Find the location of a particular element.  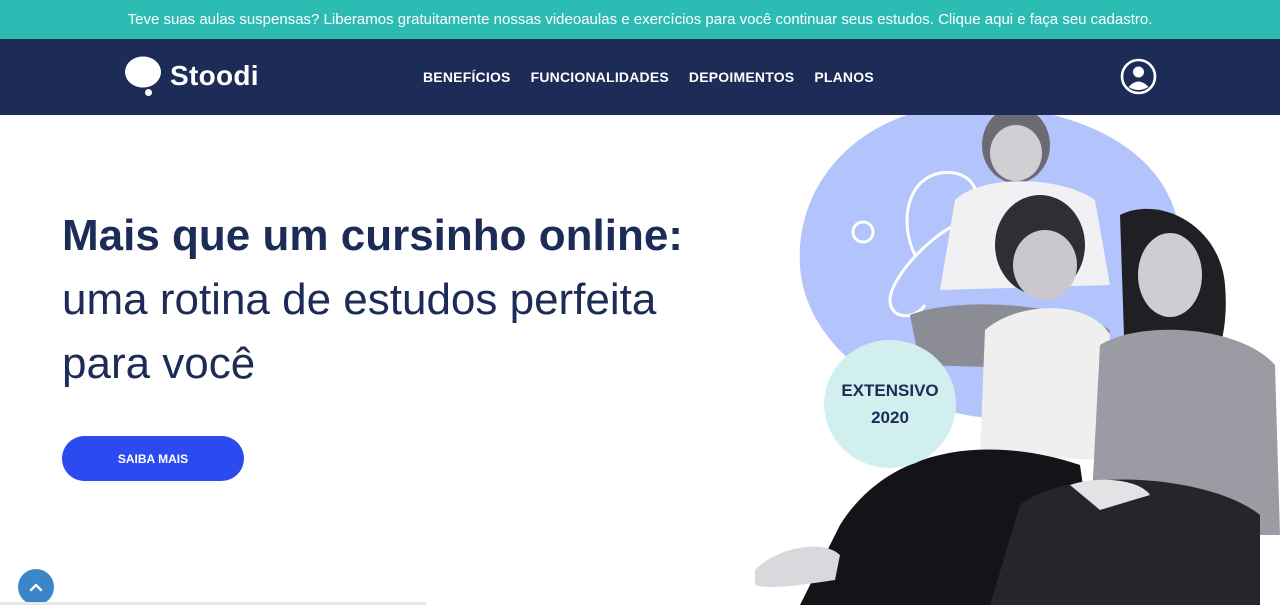

hero-title-line-2: uma rotina de estudos perfeita is located at coordinates (359, 299).